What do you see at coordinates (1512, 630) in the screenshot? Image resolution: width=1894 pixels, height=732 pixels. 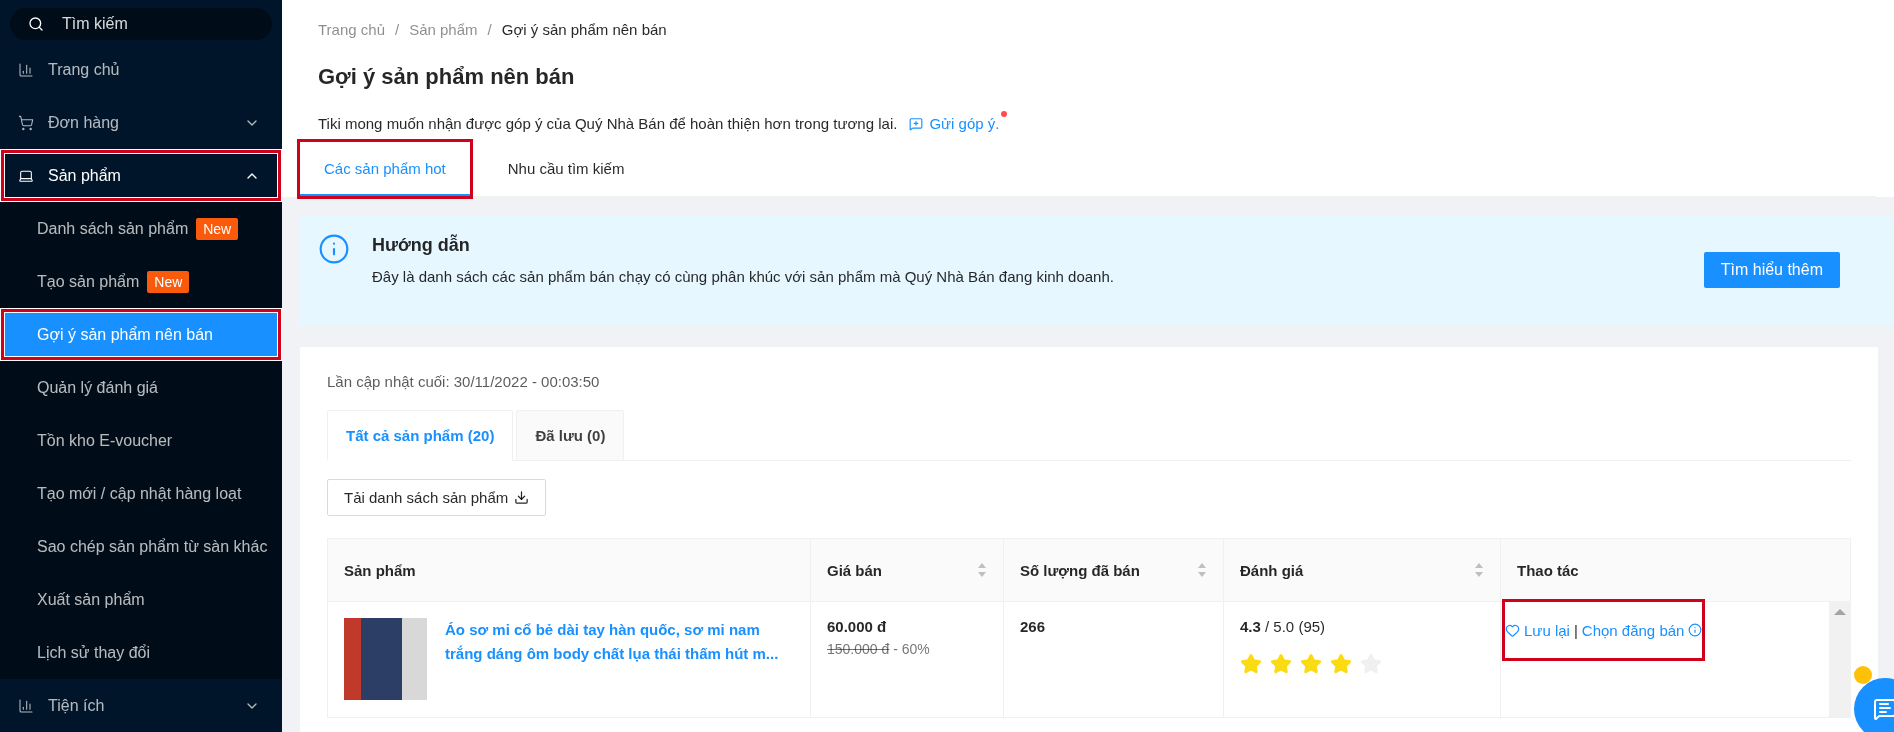 I see `heart-icon` at bounding box center [1512, 630].